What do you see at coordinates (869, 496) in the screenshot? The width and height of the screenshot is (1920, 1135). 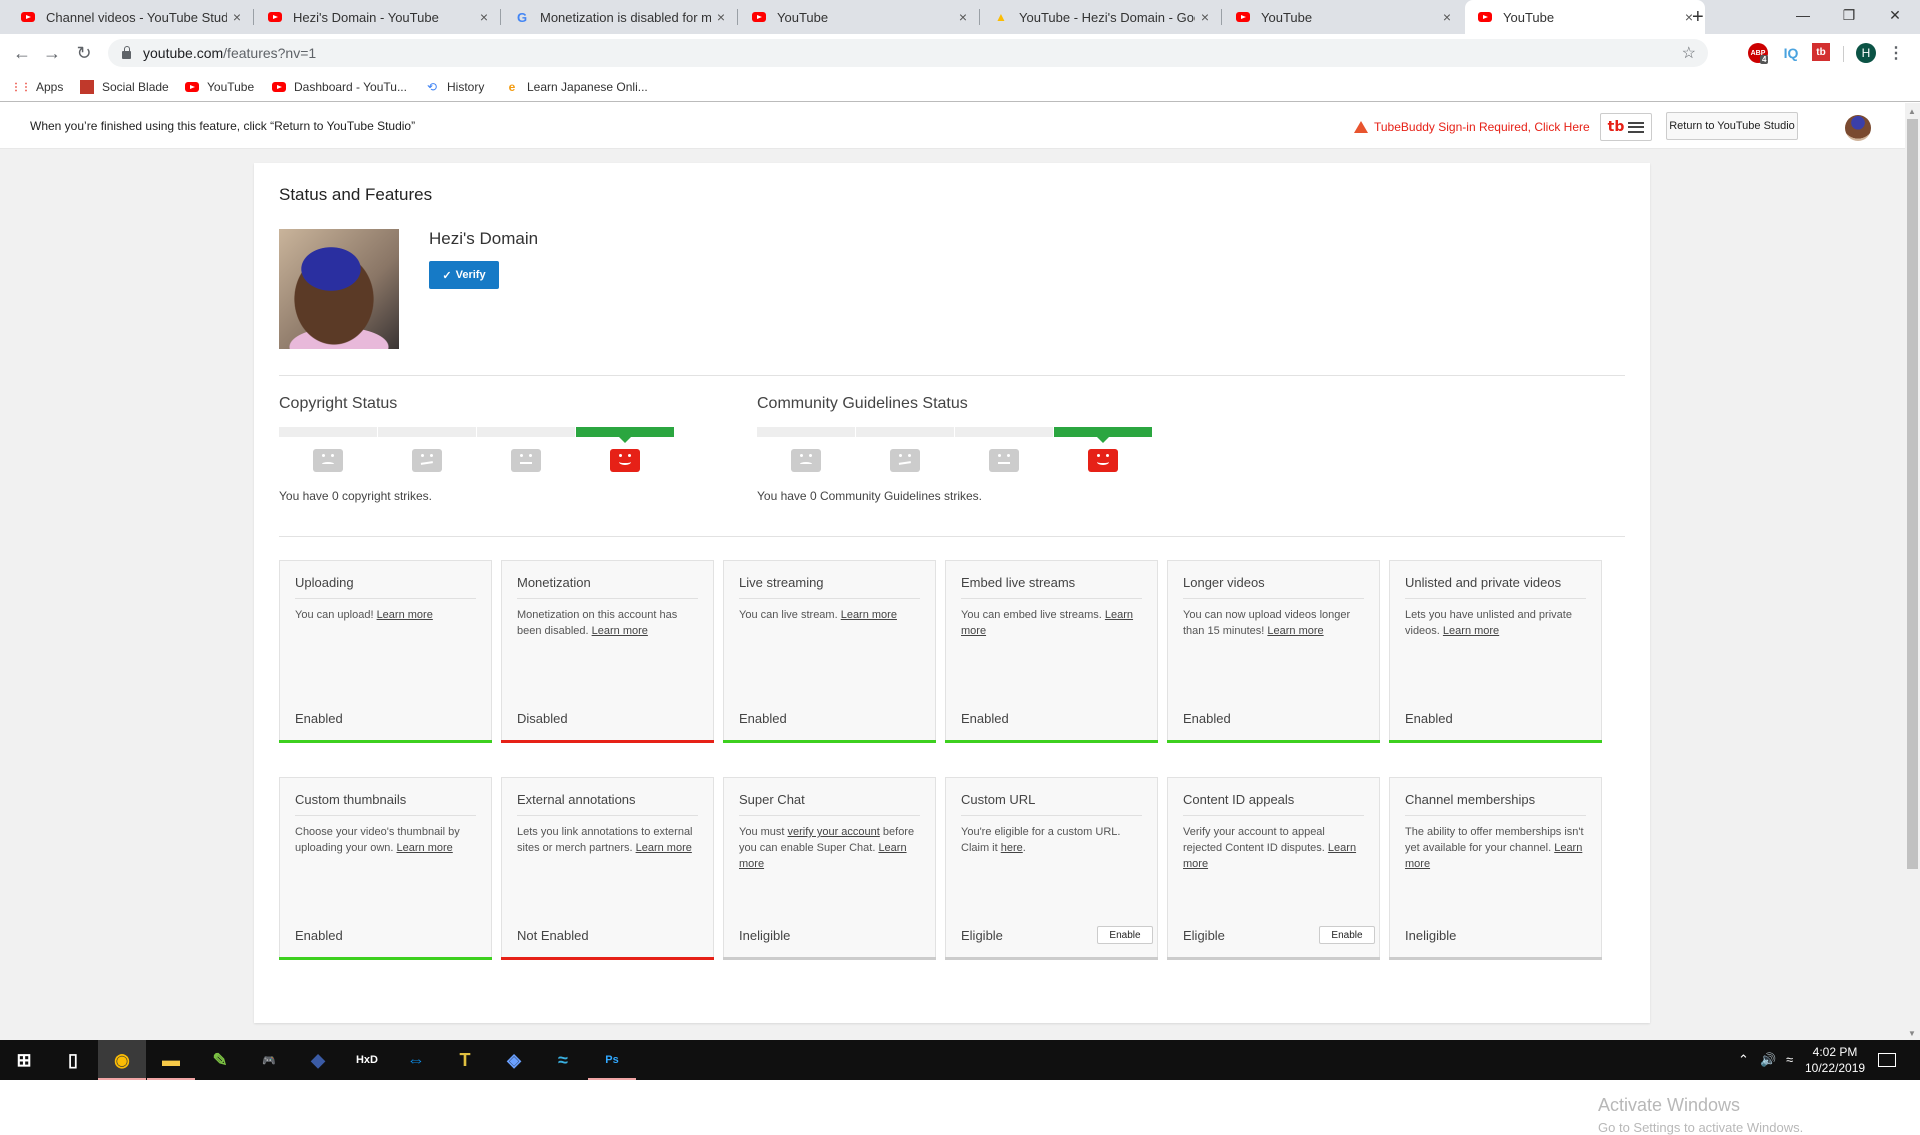 I see `community-strike-text: You have 0 Community Guidelines strikes.` at bounding box center [869, 496].